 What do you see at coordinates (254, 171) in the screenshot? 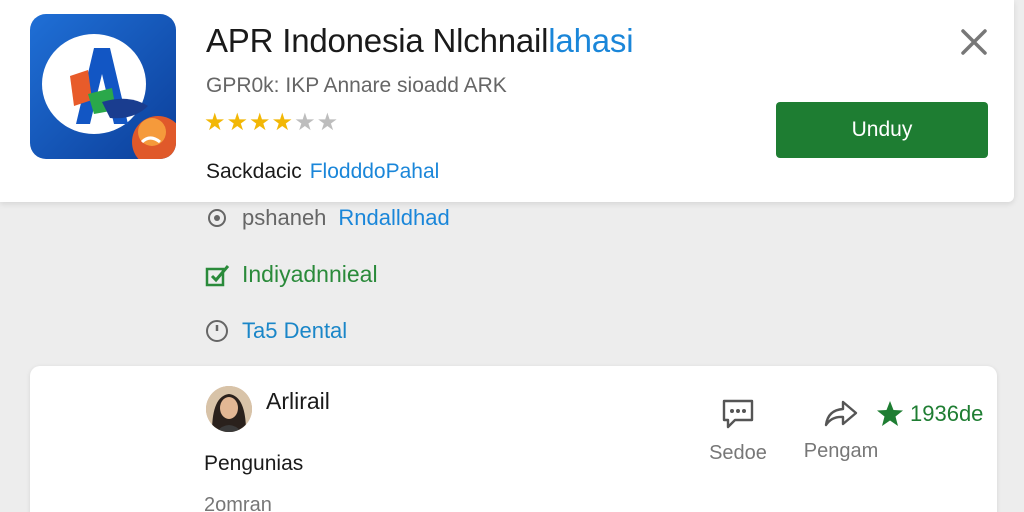
I see `developer-label: Sackdacic` at bounding box center [254, 171].